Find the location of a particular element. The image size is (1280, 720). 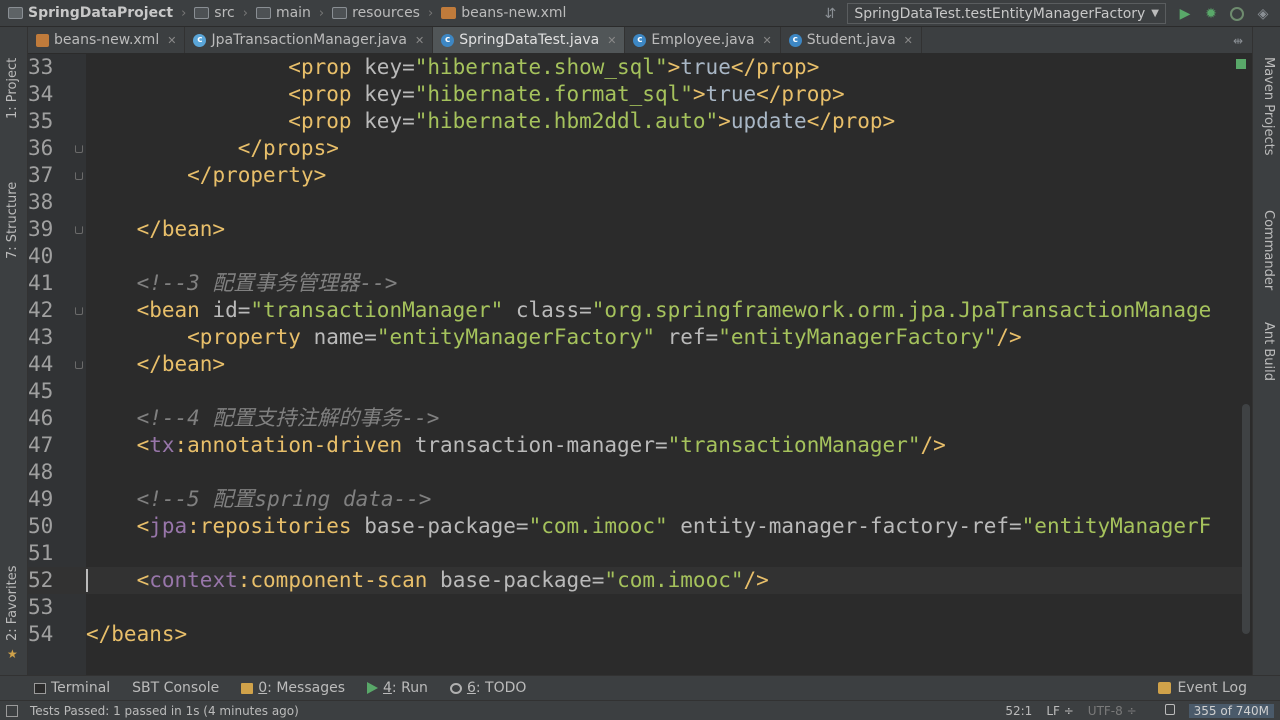

code-line: 48 is located at coordinates (635, 472).